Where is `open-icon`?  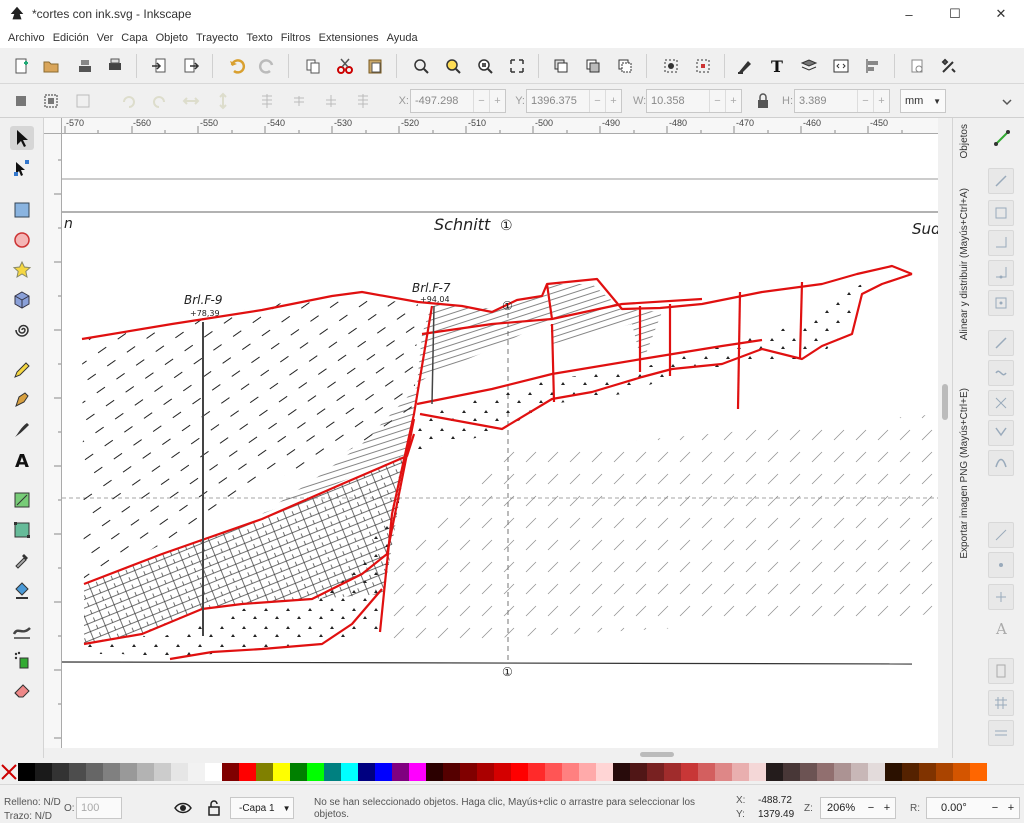 open-icon is located at coordinates (51, 66).